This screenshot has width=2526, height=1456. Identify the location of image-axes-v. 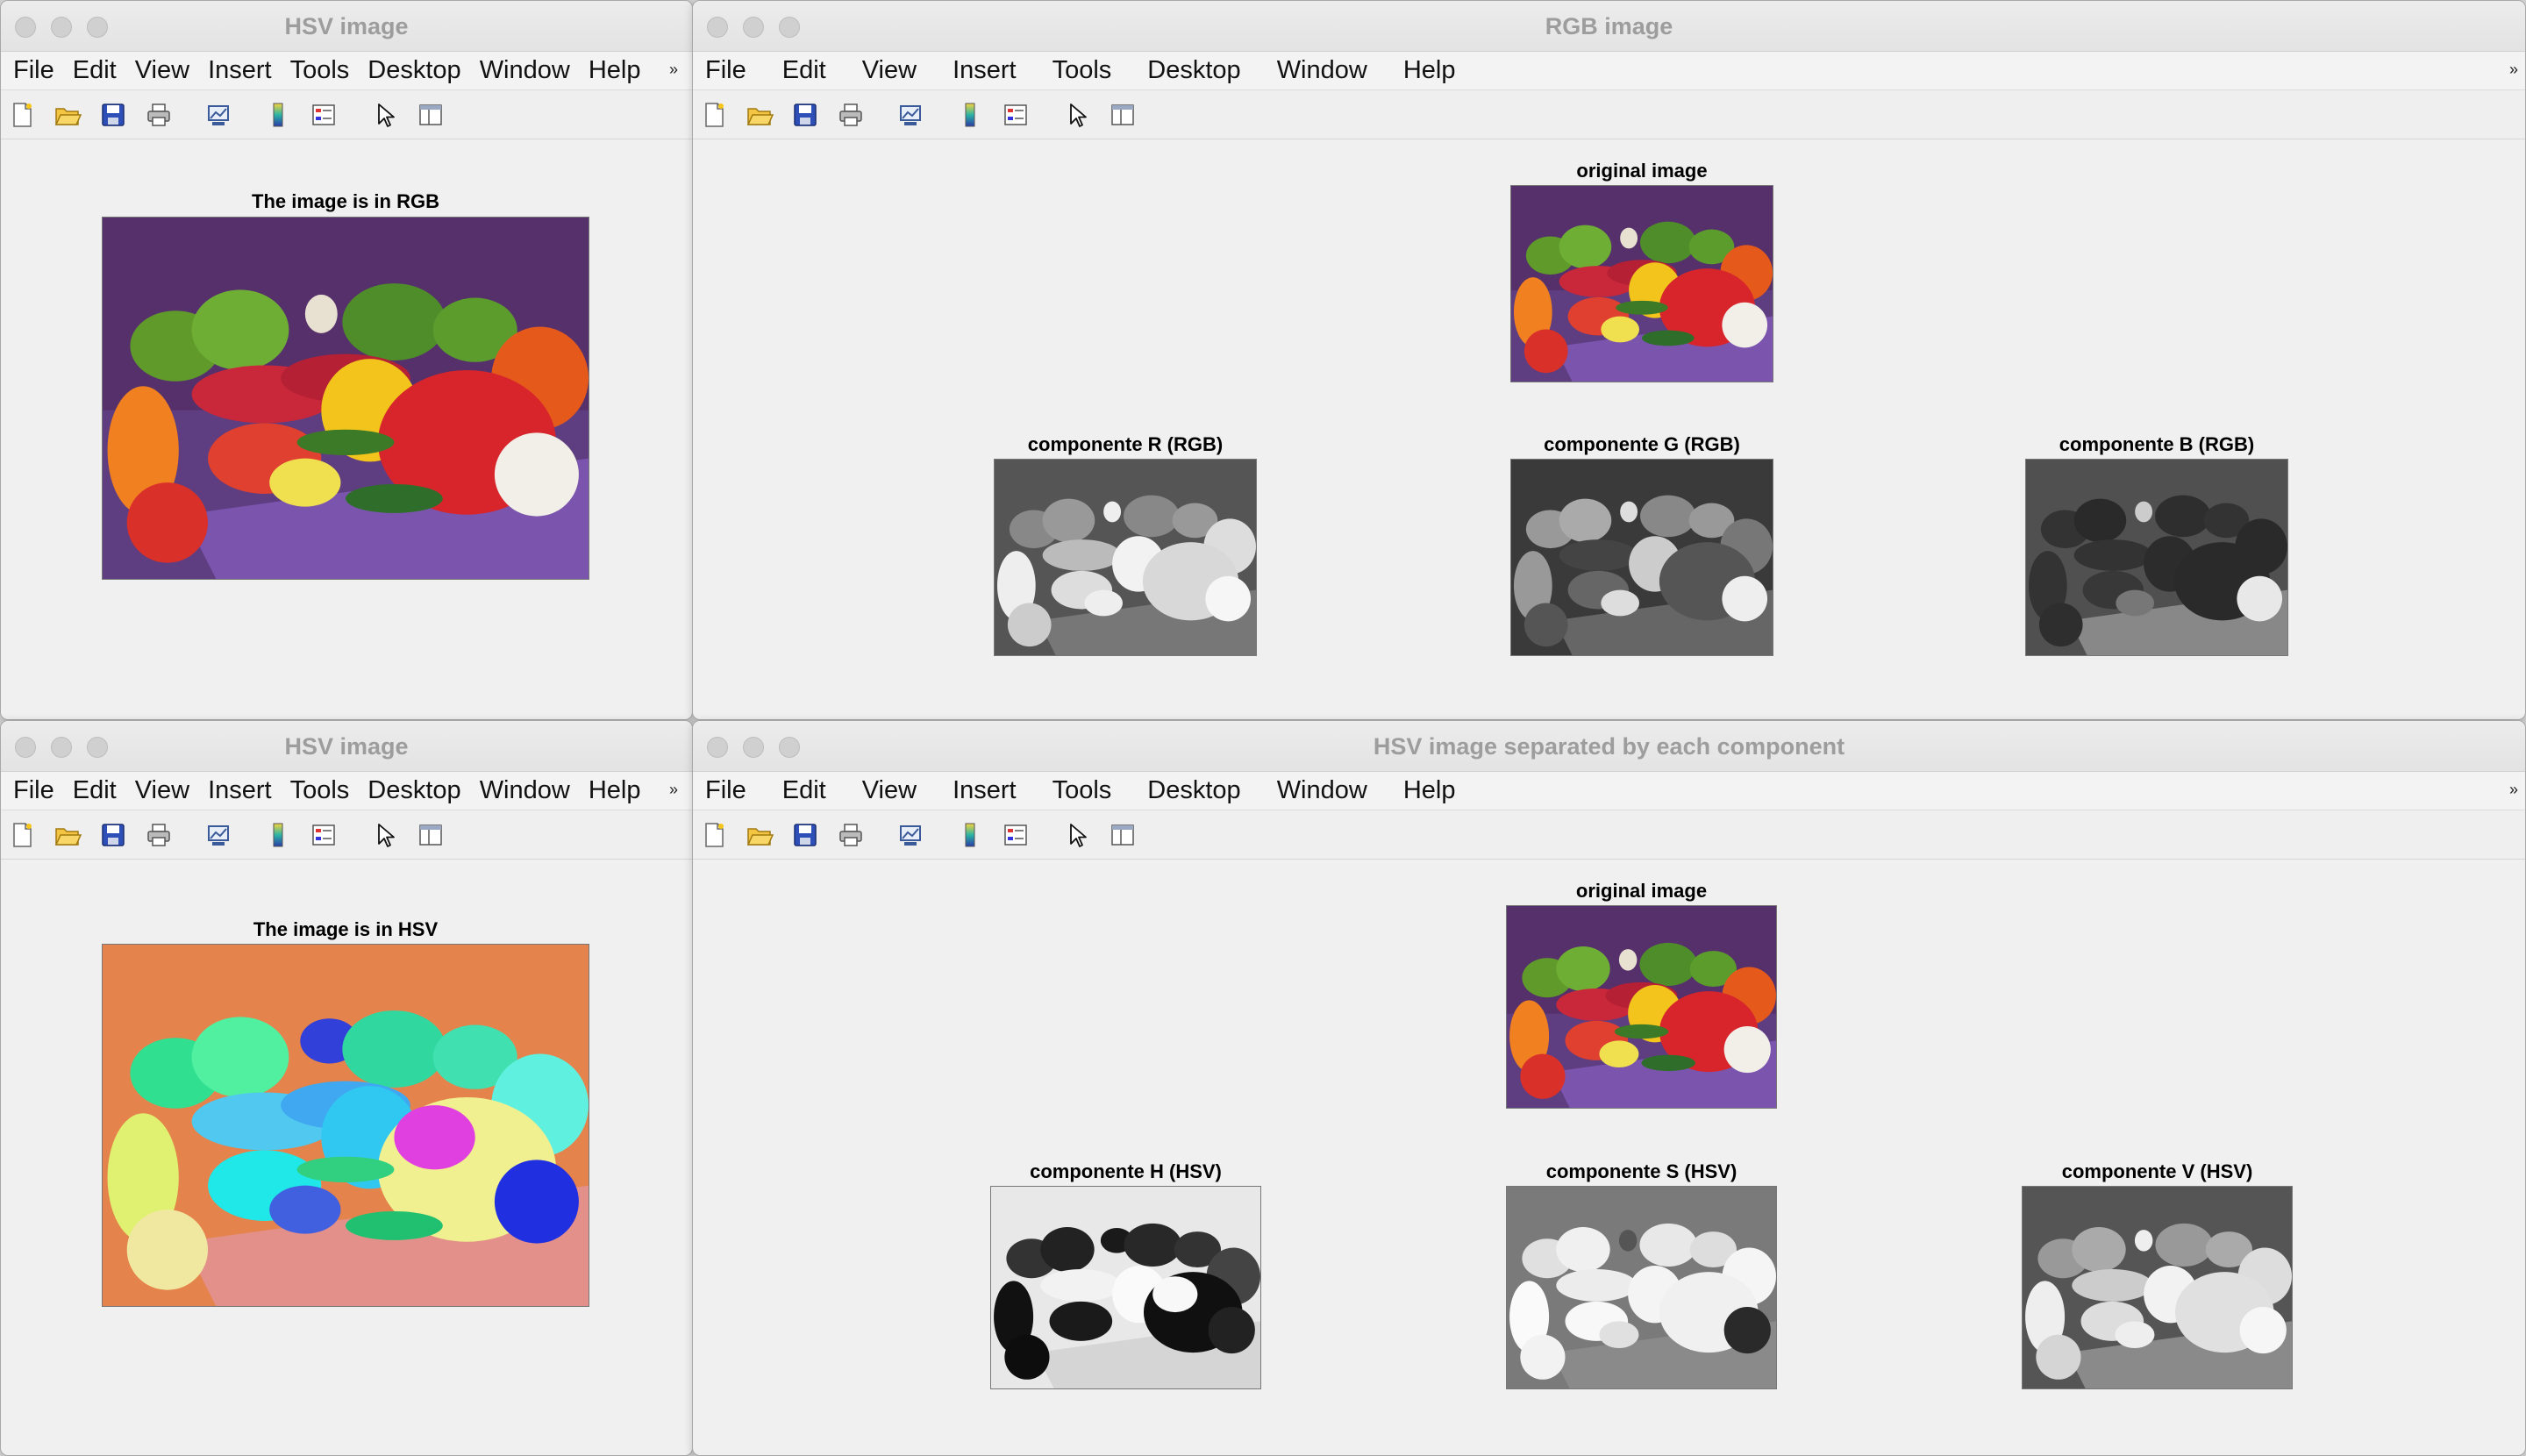
(2157, 1287).